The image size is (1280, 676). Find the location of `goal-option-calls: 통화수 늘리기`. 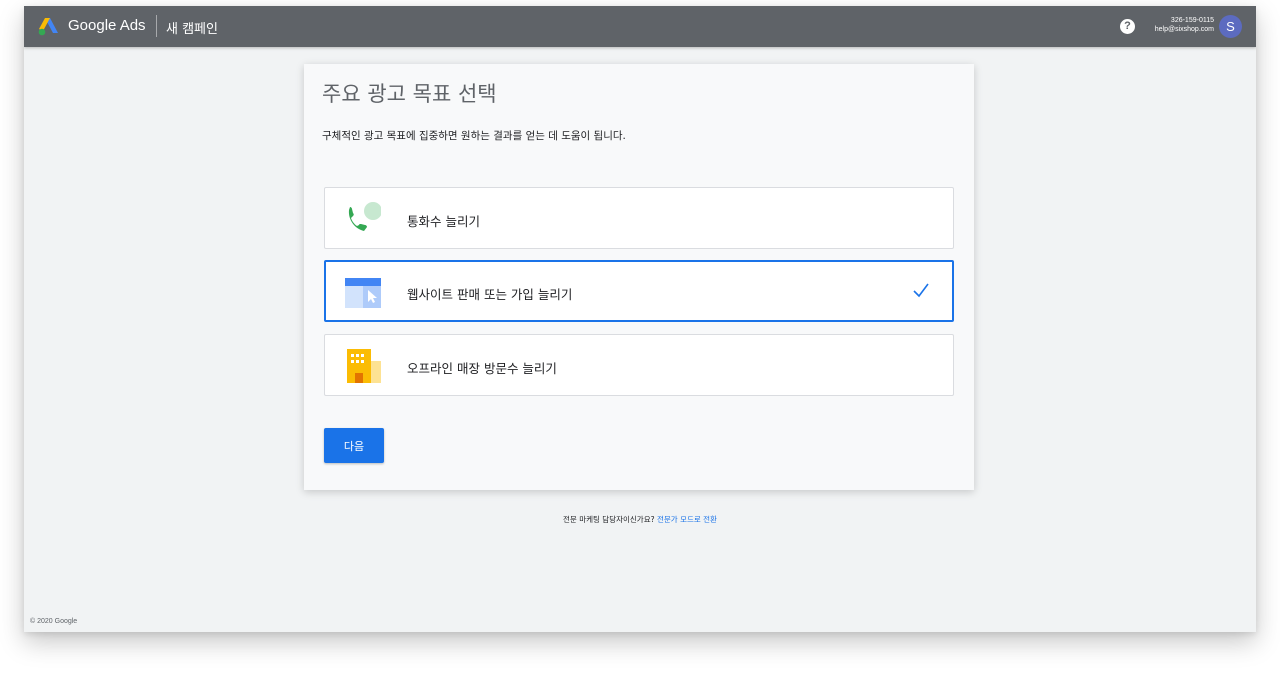

goal-option-calls: 통화수 늘리기 is located at coordinates (639, 218).